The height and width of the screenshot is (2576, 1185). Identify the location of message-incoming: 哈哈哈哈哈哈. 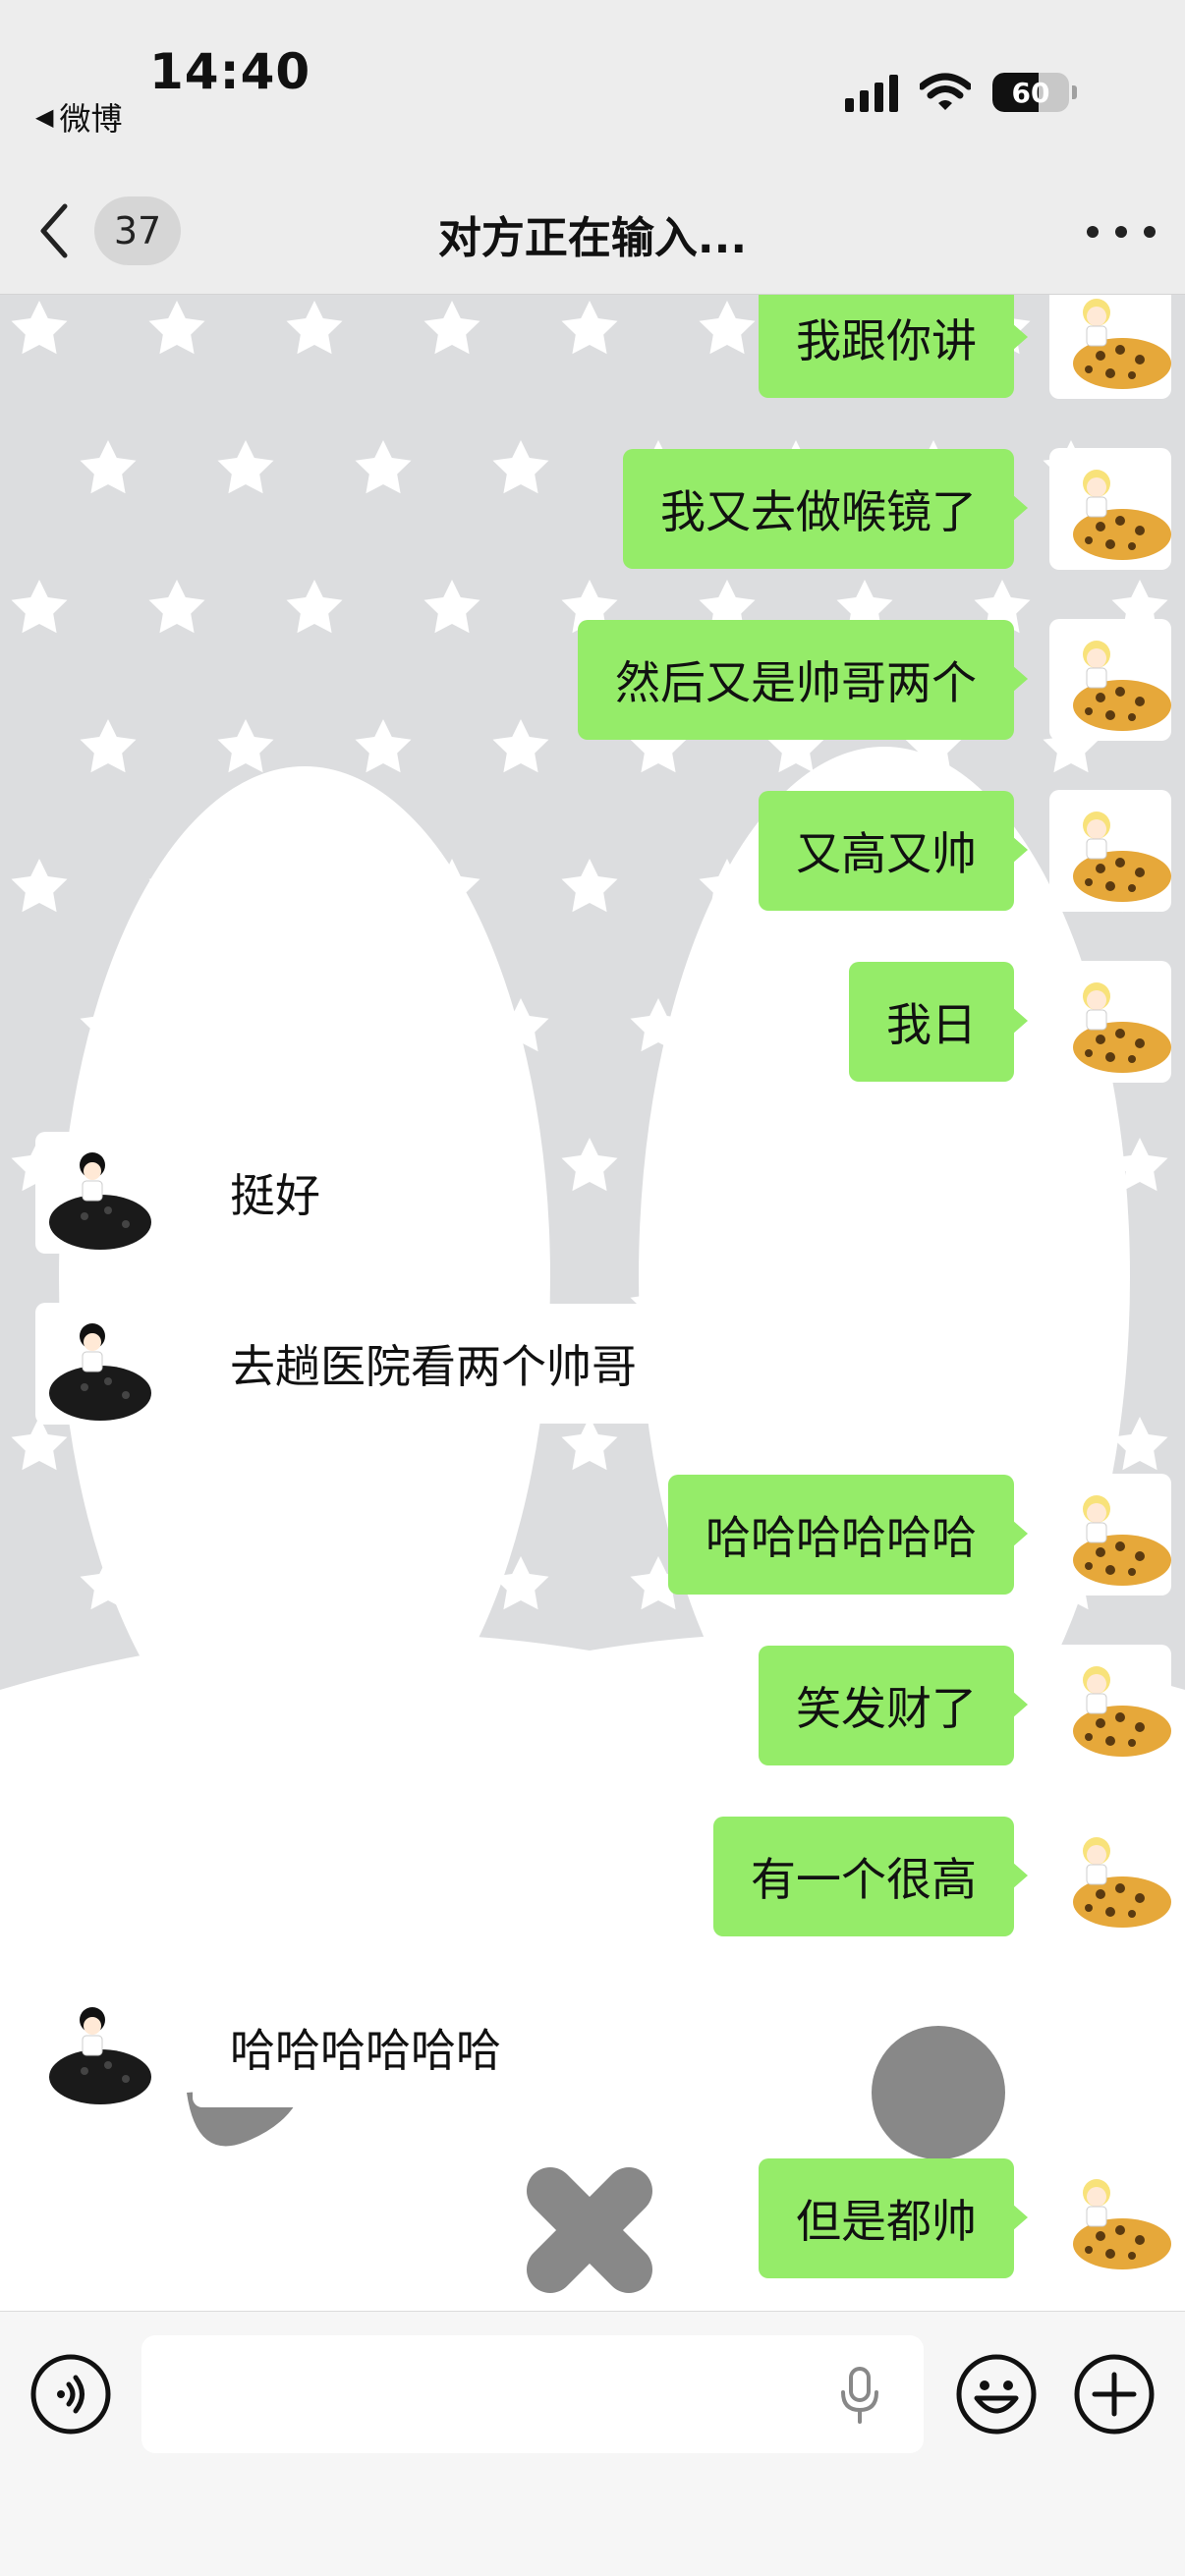
(287, 2047).